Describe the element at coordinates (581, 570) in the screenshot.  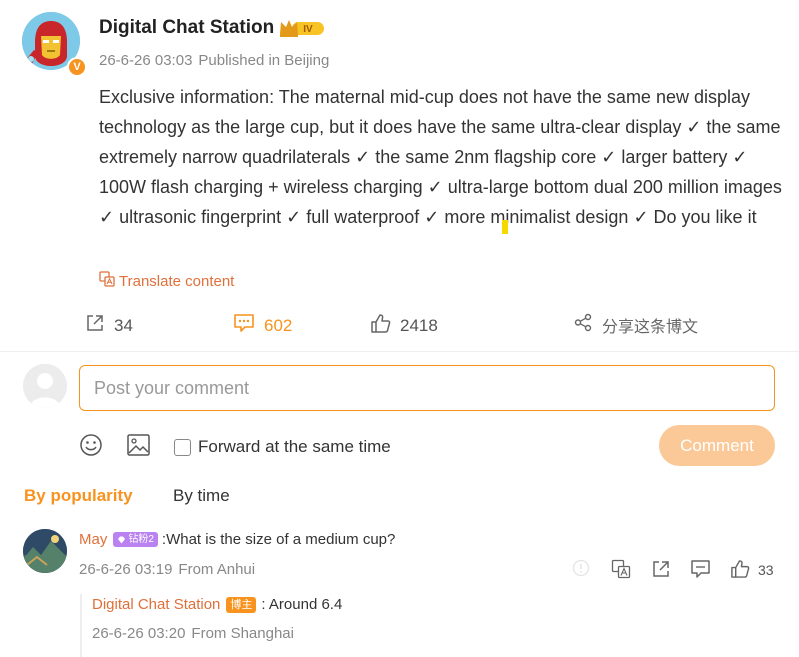
I see `report-icon` at that location.